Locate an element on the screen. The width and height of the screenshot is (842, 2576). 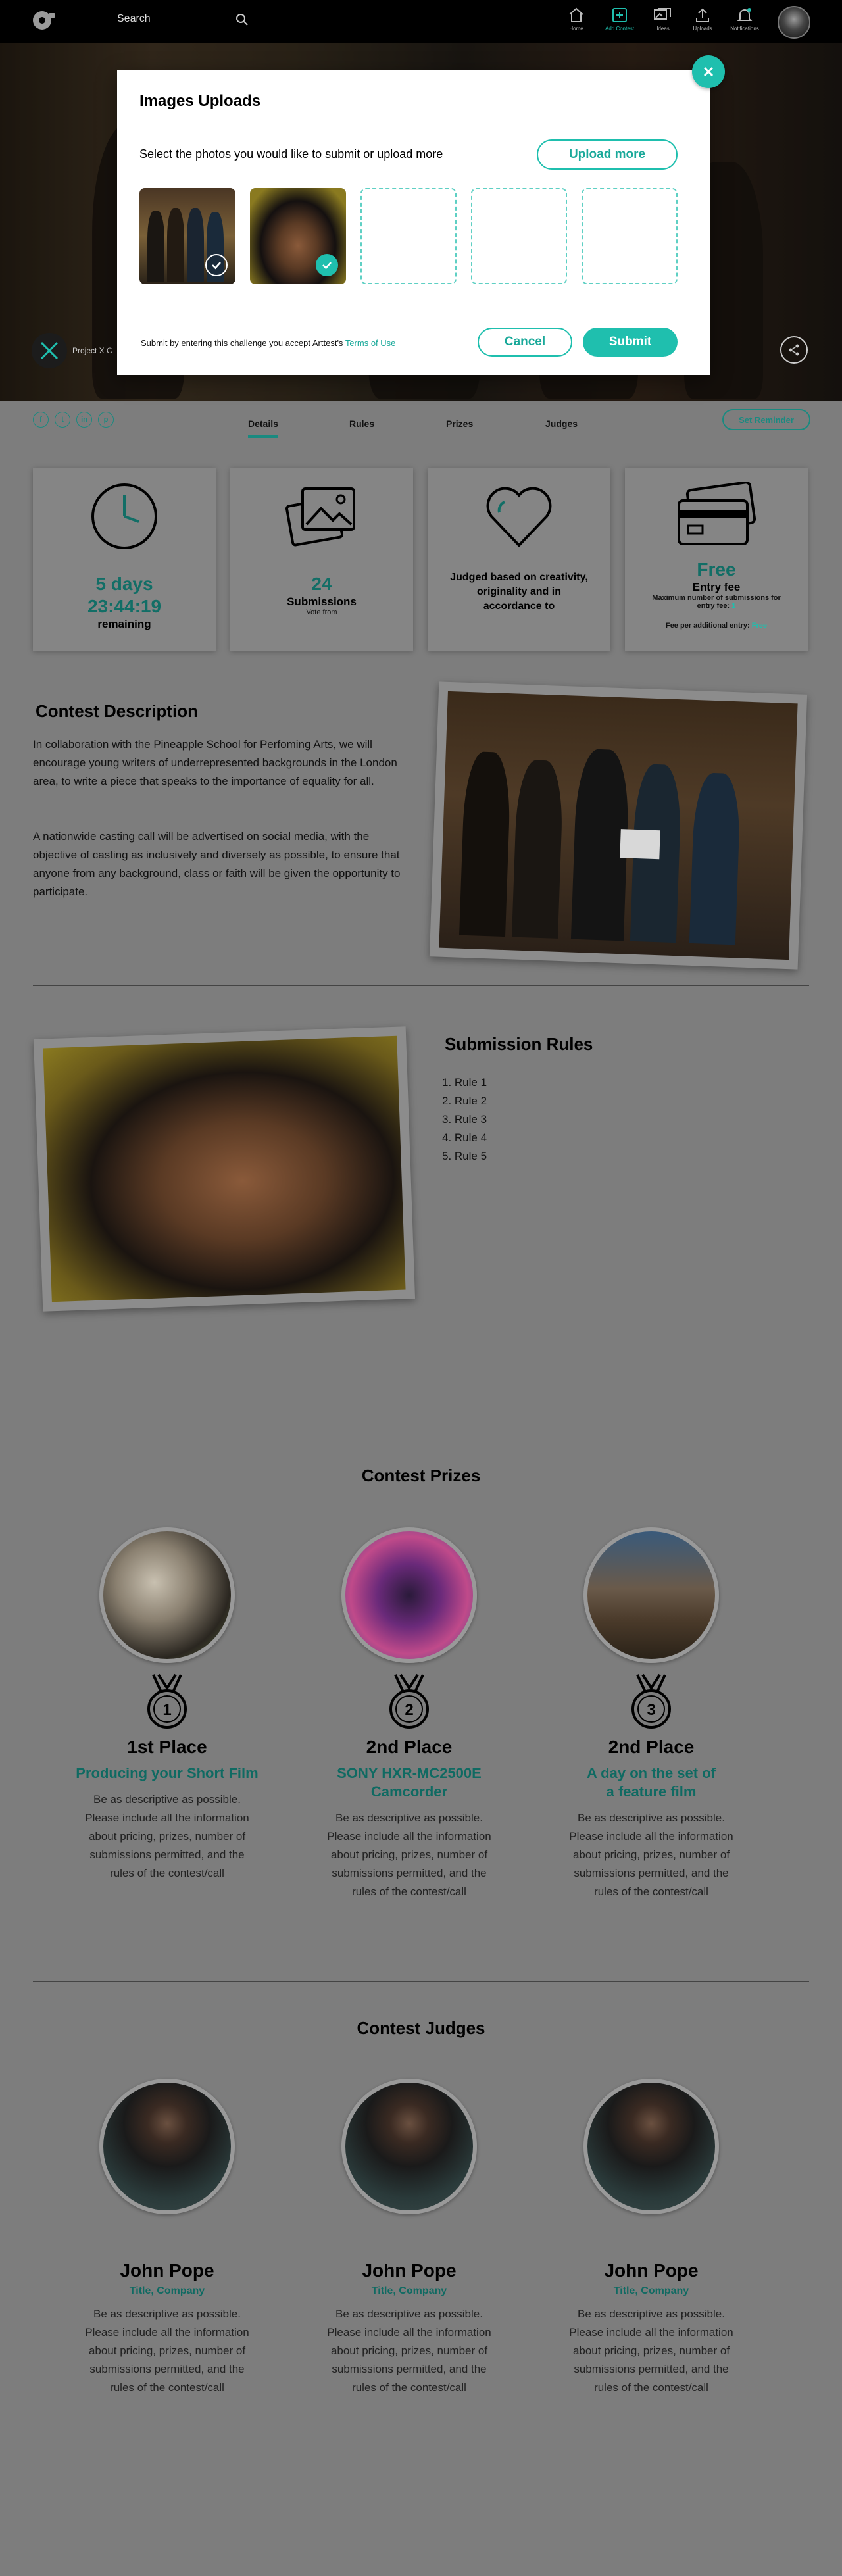
tab-rules: Rules is located at coordinates (361, 423).